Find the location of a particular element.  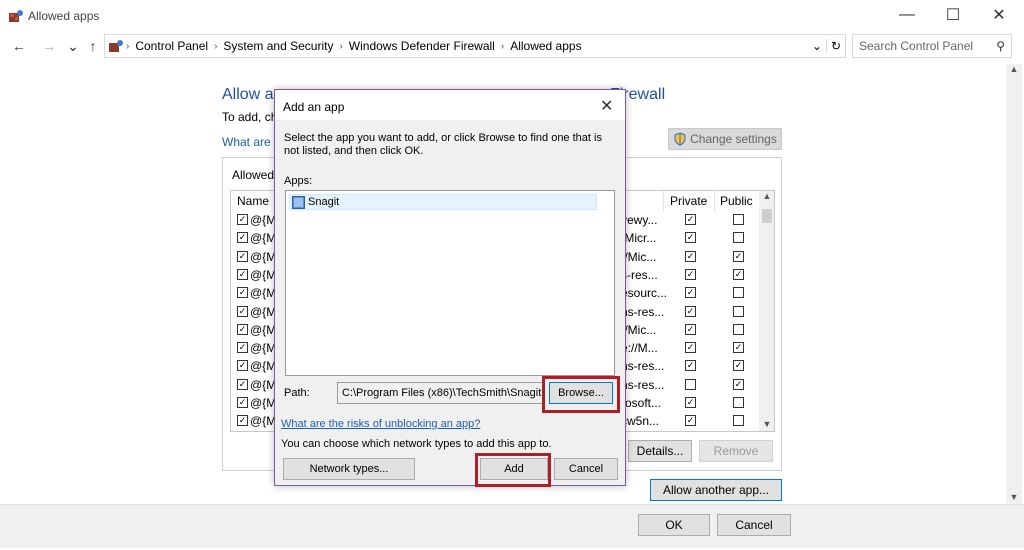

search-placeholder: Search Control Panel is located at coordinates (916, 46).